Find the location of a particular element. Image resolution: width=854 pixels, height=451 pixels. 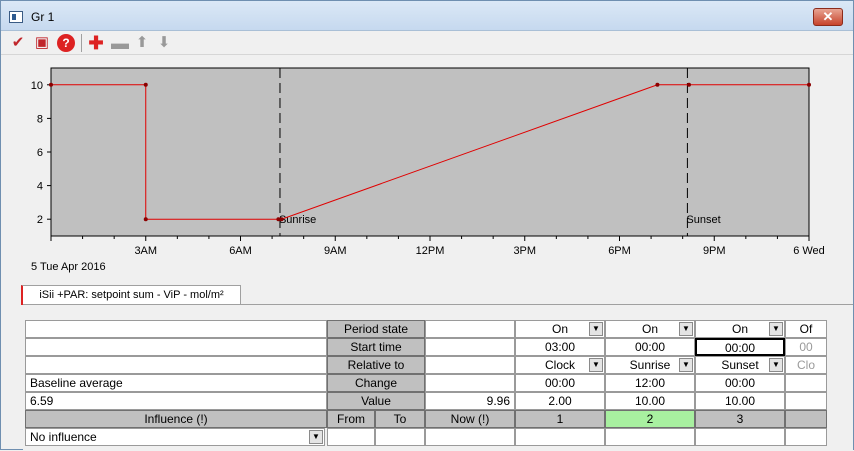

period-state-header: Period state is located at coordinates (376, 329).